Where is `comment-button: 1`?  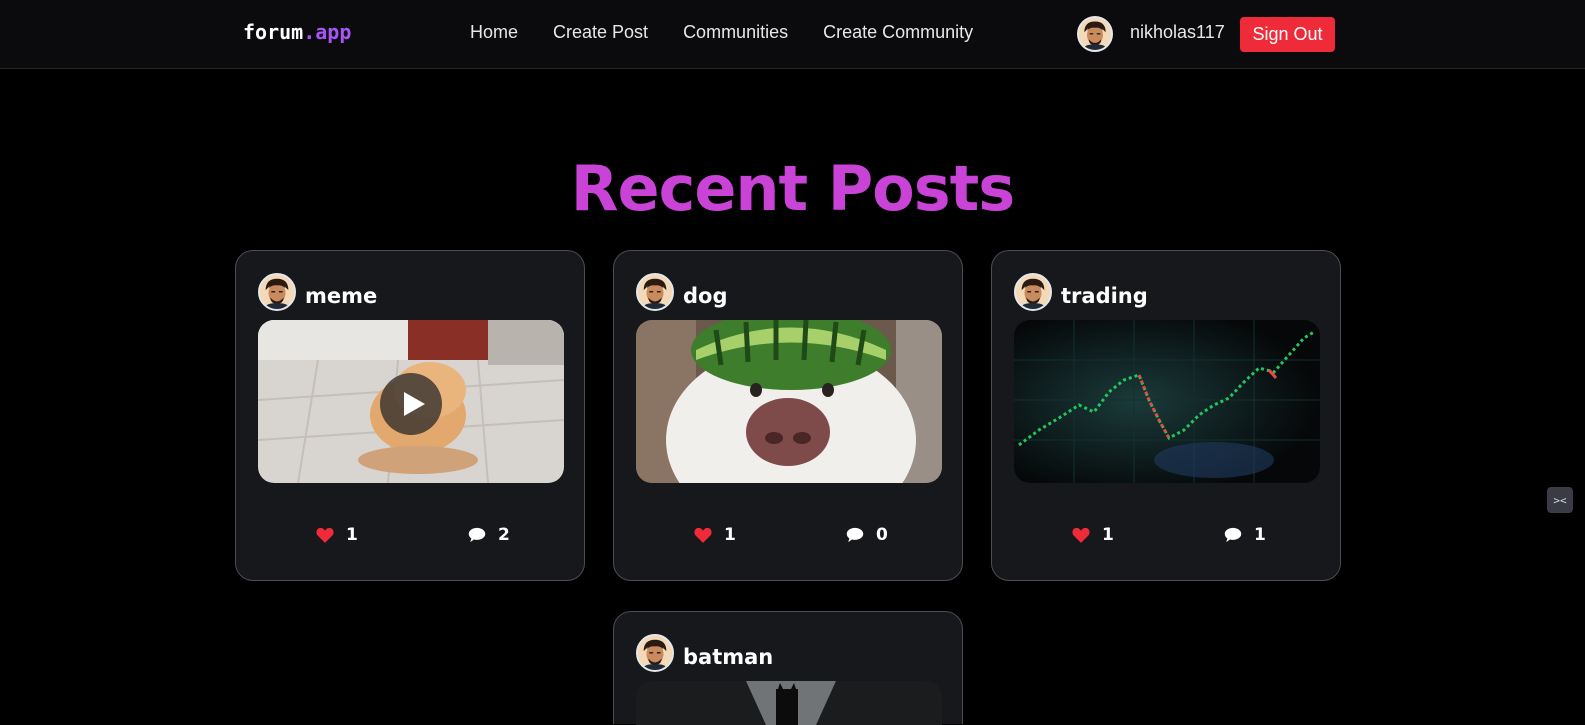 comment-button: 1 is located at coordinates (1245, 535).